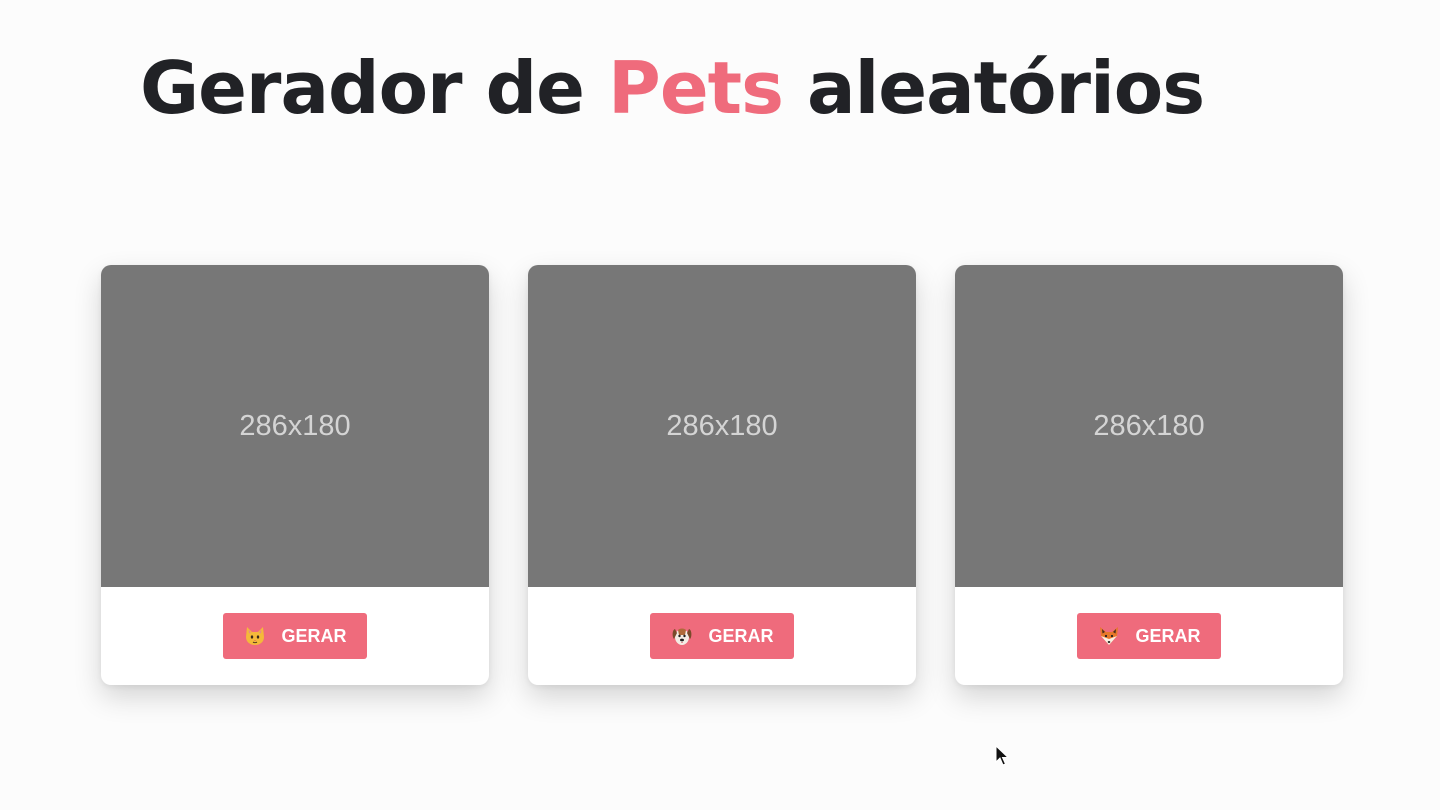 The height and width of the screenshot is (810, 1440). What do you see at coordinates (993, 88) in the screenshot?
I see `title-part-2: aleatórios` at bounding box center [993, 88].